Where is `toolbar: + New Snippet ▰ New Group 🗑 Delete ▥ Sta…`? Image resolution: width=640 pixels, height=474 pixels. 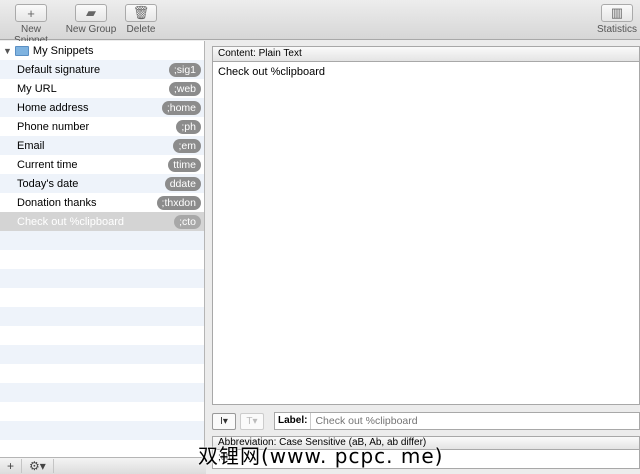 toolbar: + New Snippet ▰ New Group 🗑 Delete ▥ Sta… is located at coordinates (320, 23).